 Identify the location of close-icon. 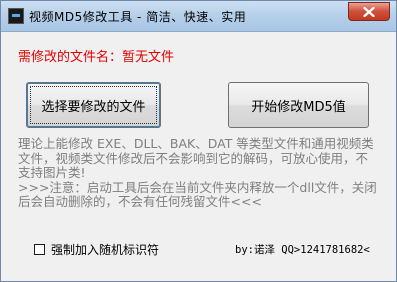
(369, 11).